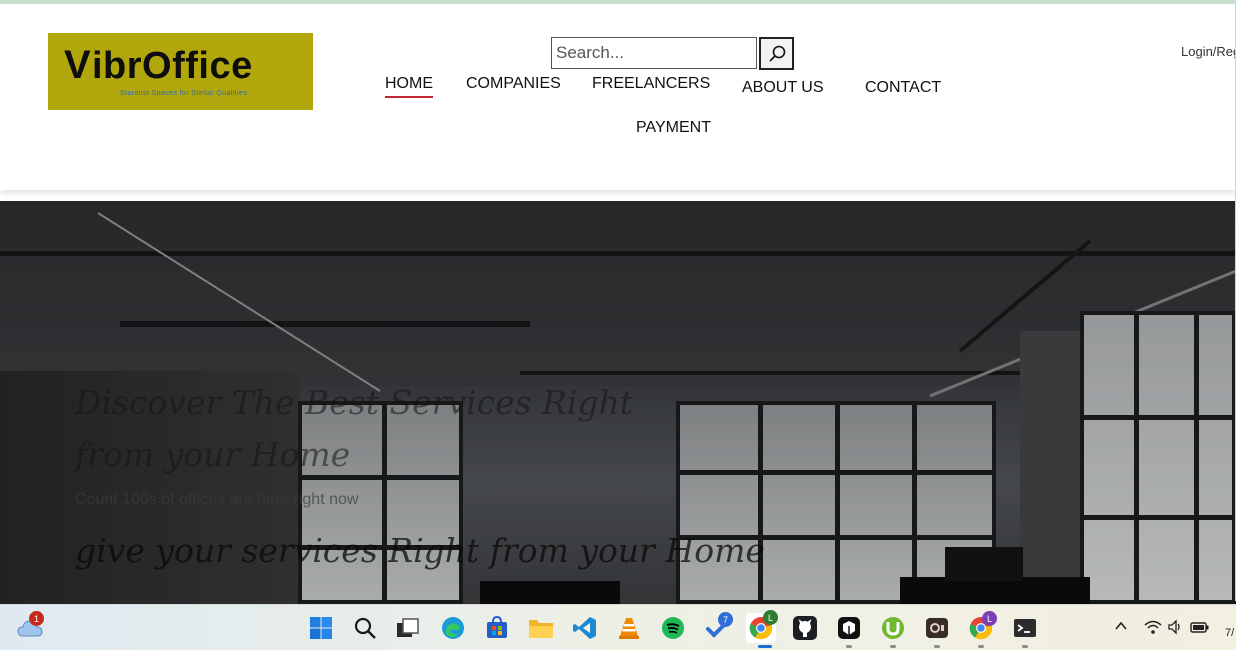 This screenshot has width=1236, height=650. I want to click on chrome-profile2-badge: L, so click(989, 618).